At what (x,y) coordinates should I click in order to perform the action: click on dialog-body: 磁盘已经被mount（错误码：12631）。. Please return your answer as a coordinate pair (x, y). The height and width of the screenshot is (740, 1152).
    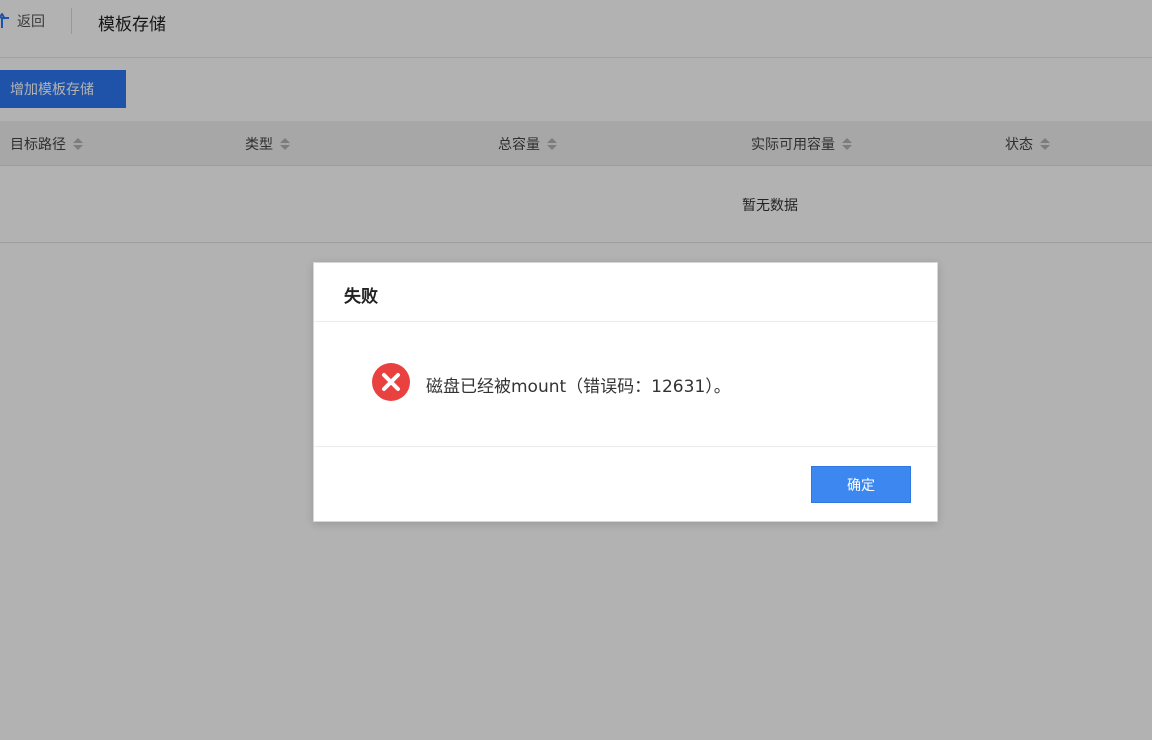
    Looking at the image, I should click on (625, 384).